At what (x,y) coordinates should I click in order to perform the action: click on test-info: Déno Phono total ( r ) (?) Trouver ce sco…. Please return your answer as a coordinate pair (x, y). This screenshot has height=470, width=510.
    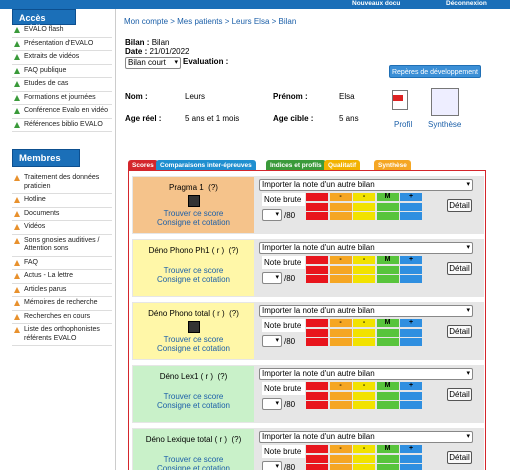
    Looking at the image, I should click on (193, 331).